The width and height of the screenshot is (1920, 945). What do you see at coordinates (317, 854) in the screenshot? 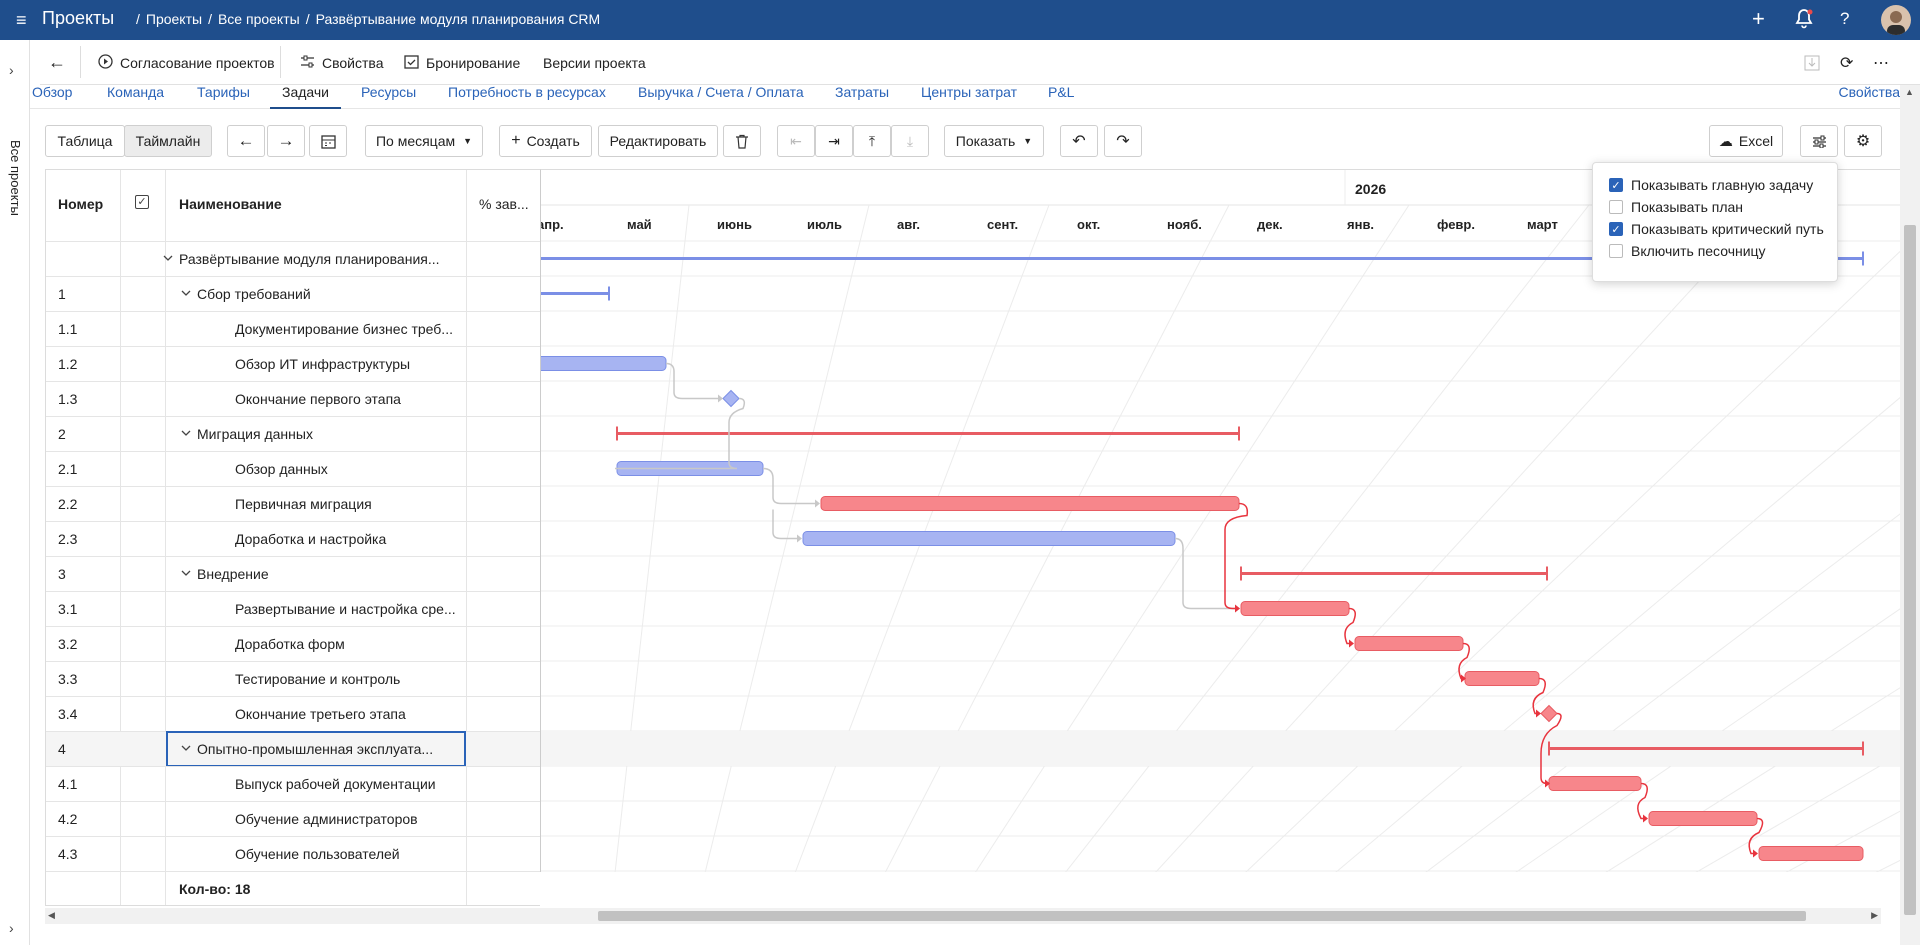
I see `task-name: Обучение пользователей` at bounding box center [317, 854].